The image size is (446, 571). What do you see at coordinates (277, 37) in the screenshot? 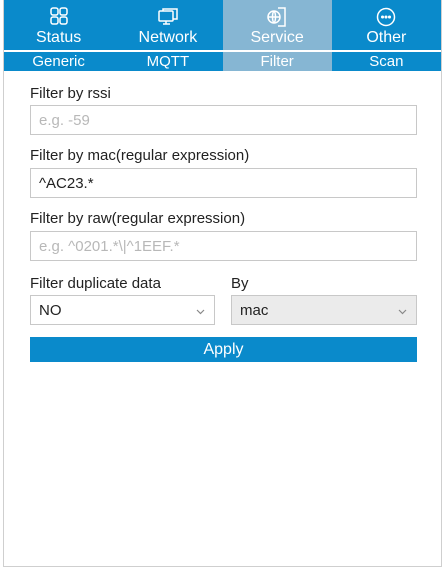
I see `tab-service-label: Service` at bounding box center [277, 37].